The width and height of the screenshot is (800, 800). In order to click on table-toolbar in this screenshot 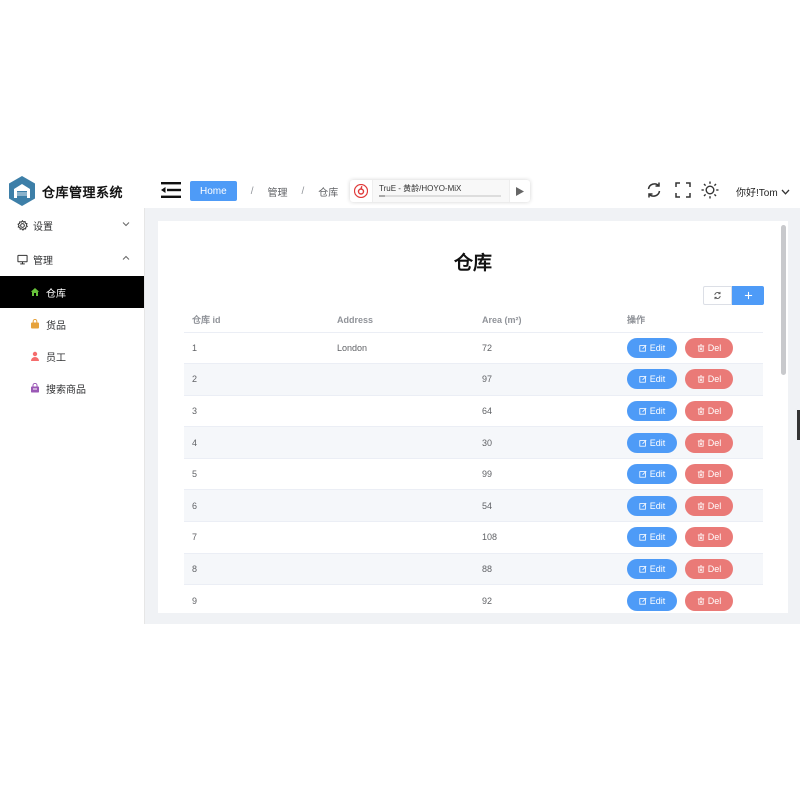, I will do `click(733, 295)`.